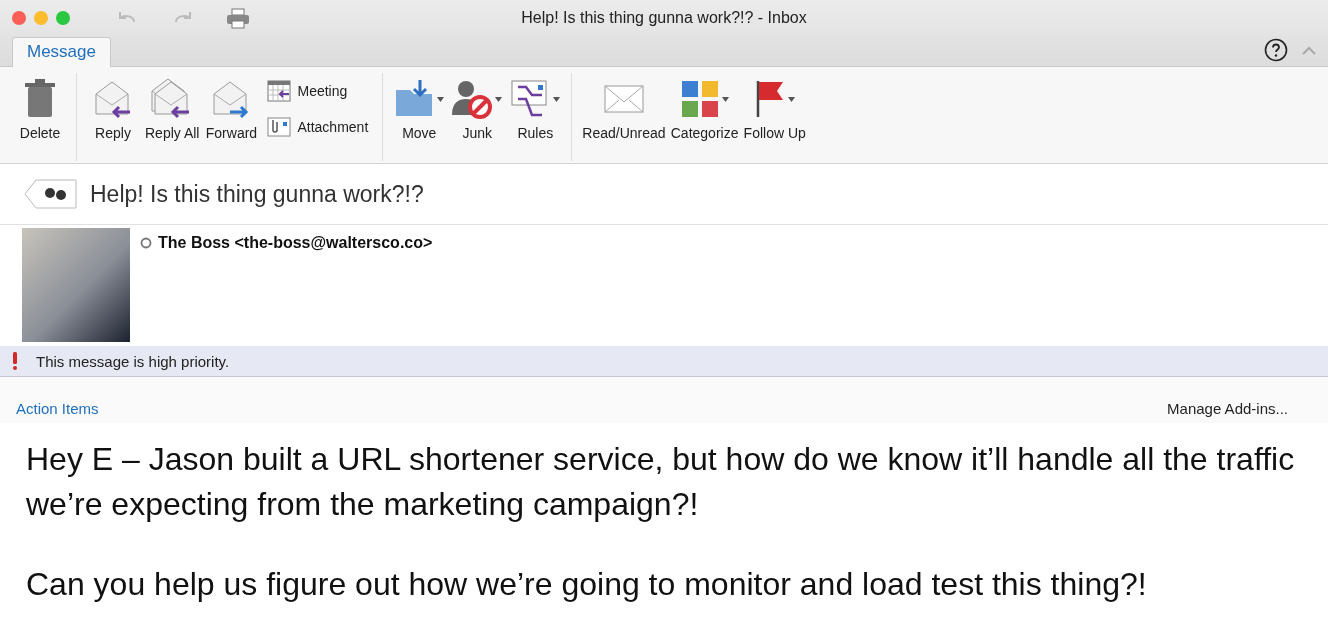 Image resolution: width=1328 pixels, height=629 pixels. I want to click on ribbon-button: Junk, so click(477, 117).